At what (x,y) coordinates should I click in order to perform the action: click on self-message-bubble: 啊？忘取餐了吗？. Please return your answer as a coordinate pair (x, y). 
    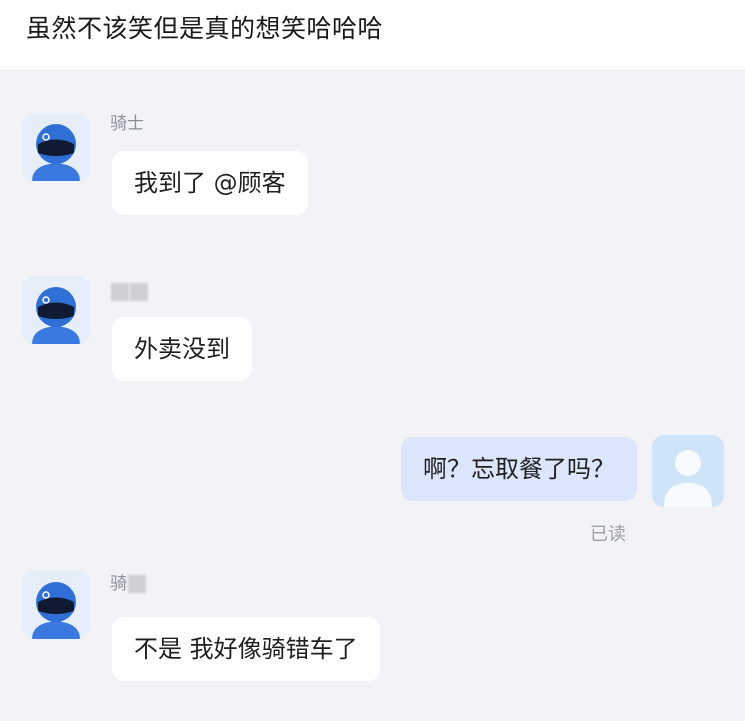
    Looking at the image, I should click on (519, 469).